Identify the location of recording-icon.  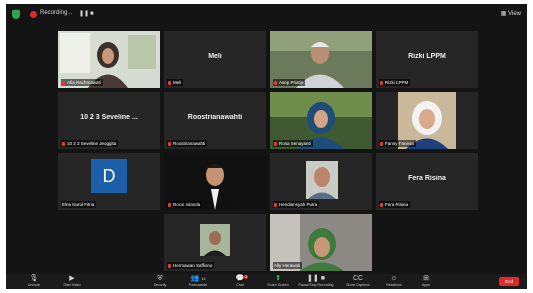
(33, 14).